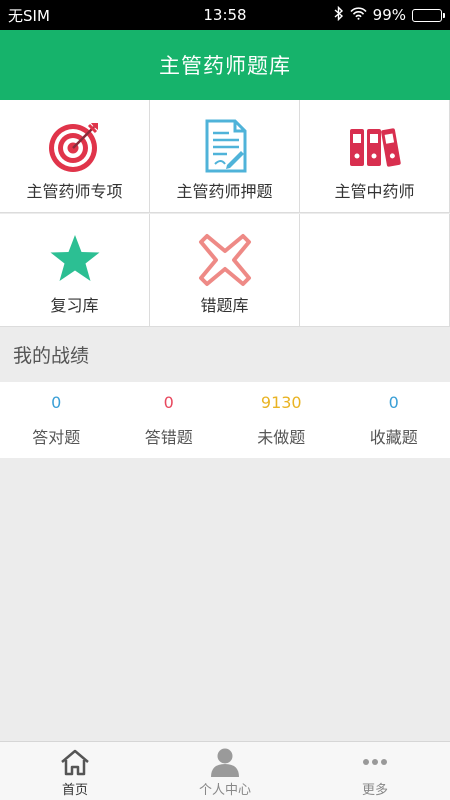 This screenshot has width=450, height=800. What do you see at coordinates (281, 437) in the screenshot?
I see `stat-label: 未做题` at bounding box center [281, 437].